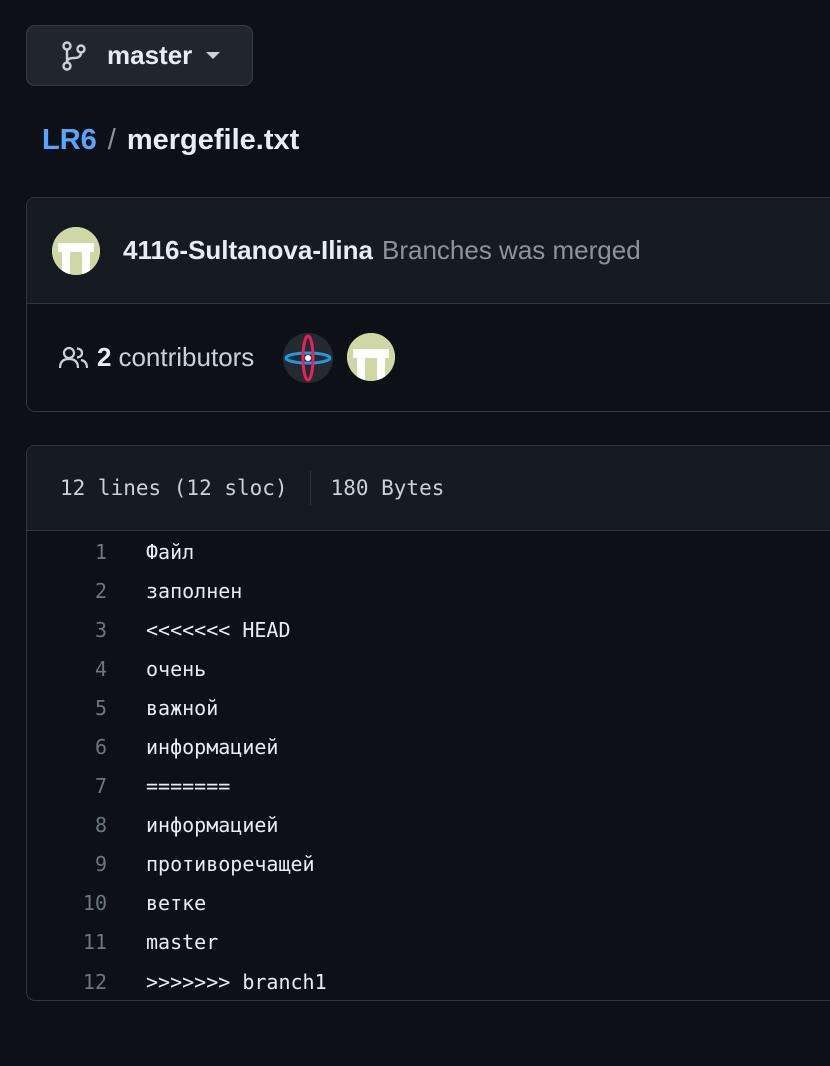  Describe the element at coordinates (387, 488) in the screenshot. I see `file-size: 180 Bytes` at that location.